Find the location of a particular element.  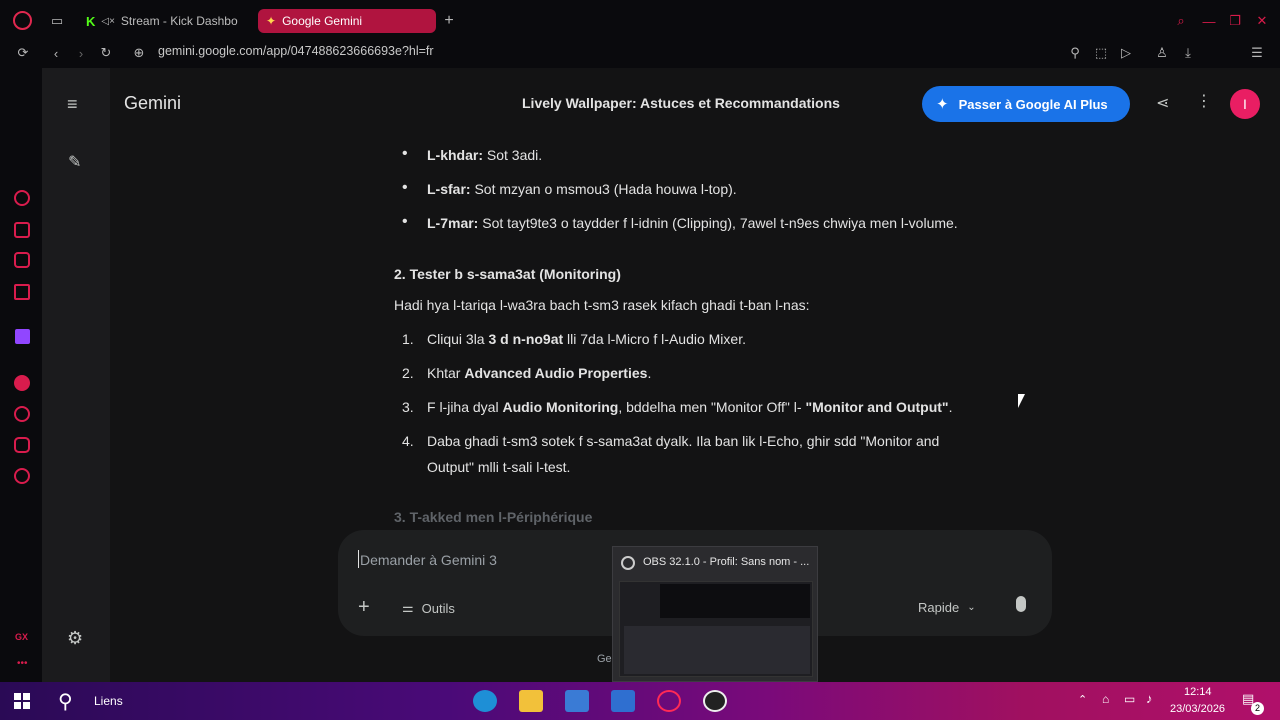

list-item: L-khdar: Sot 3adi. is located at coordinates (485, 155).